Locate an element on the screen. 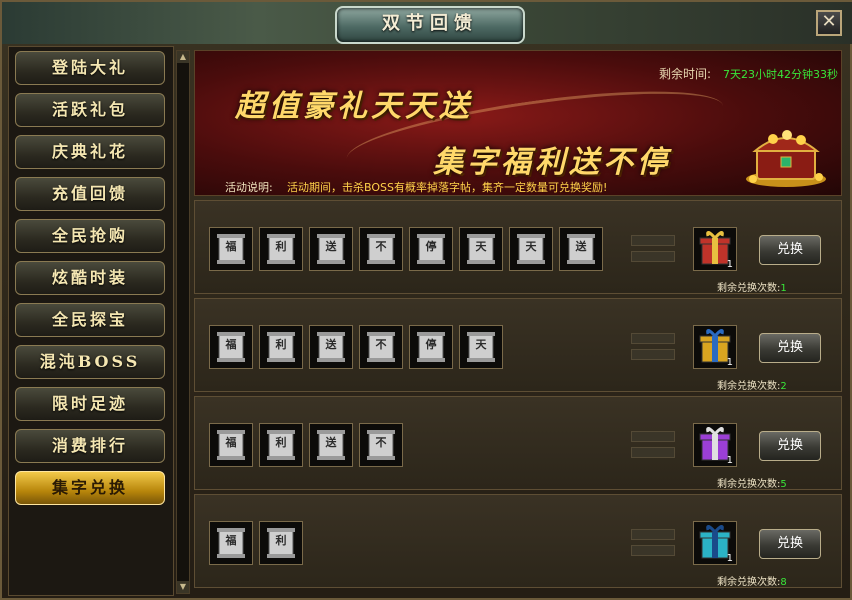 This screenshot has height=600, width=852. close-icon: ✕ is located at coordinates (829, 21).